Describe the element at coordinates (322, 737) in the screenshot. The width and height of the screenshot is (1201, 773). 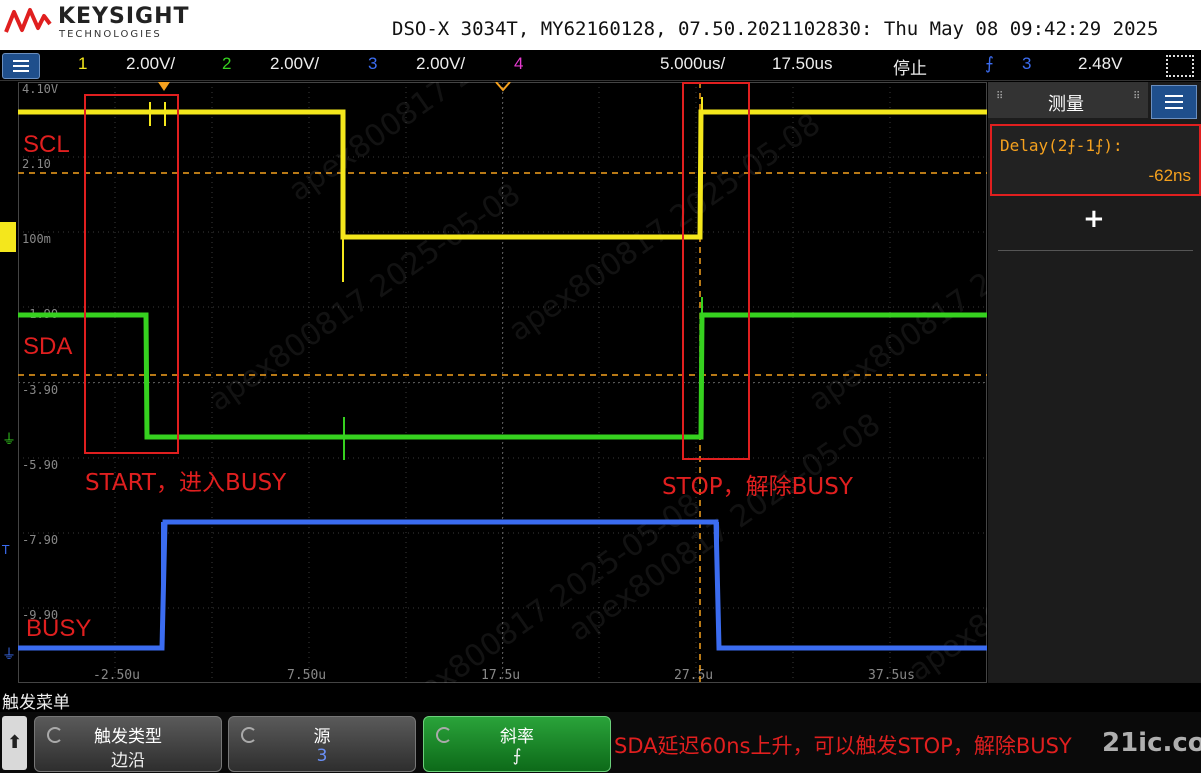
I see `softkey-label: 源` at that location.